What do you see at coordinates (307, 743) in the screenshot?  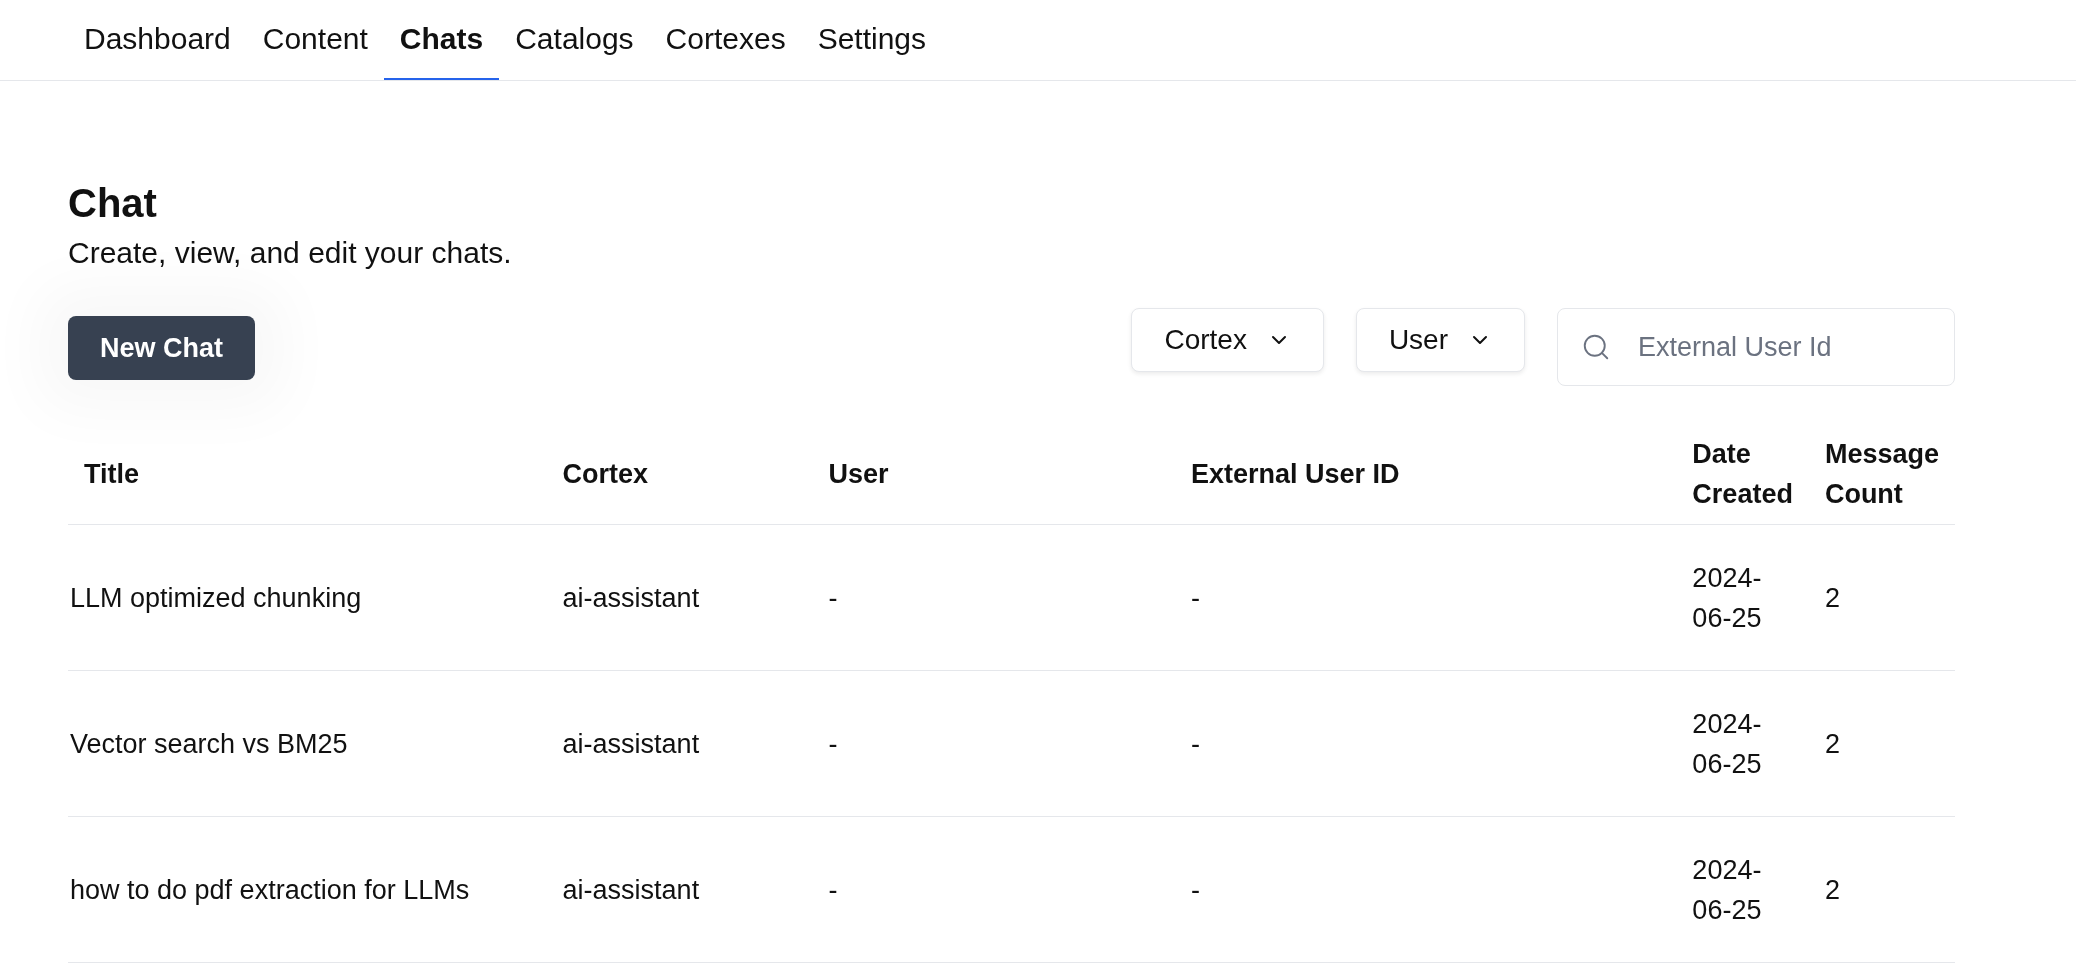 I see `table-cell: Vector search vs BM25` at bounding box center [307, 743].